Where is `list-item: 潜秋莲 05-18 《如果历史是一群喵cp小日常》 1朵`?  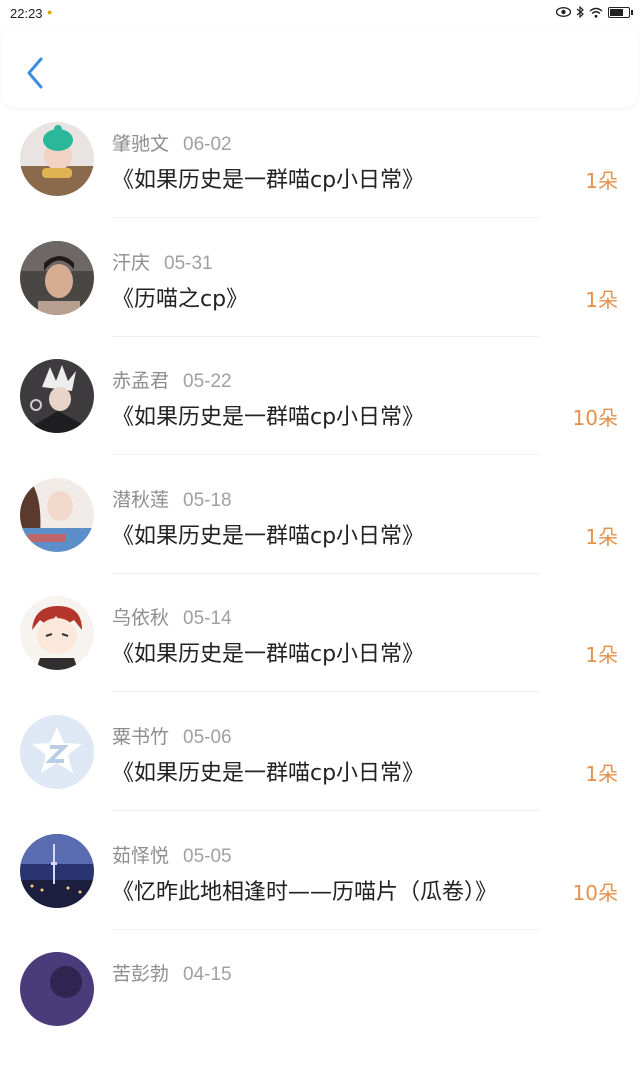 list-item: 潜秋莲 05-18 《如果历史是一群喵cp小日常》 1朵 is located at coordinates (320, 535).